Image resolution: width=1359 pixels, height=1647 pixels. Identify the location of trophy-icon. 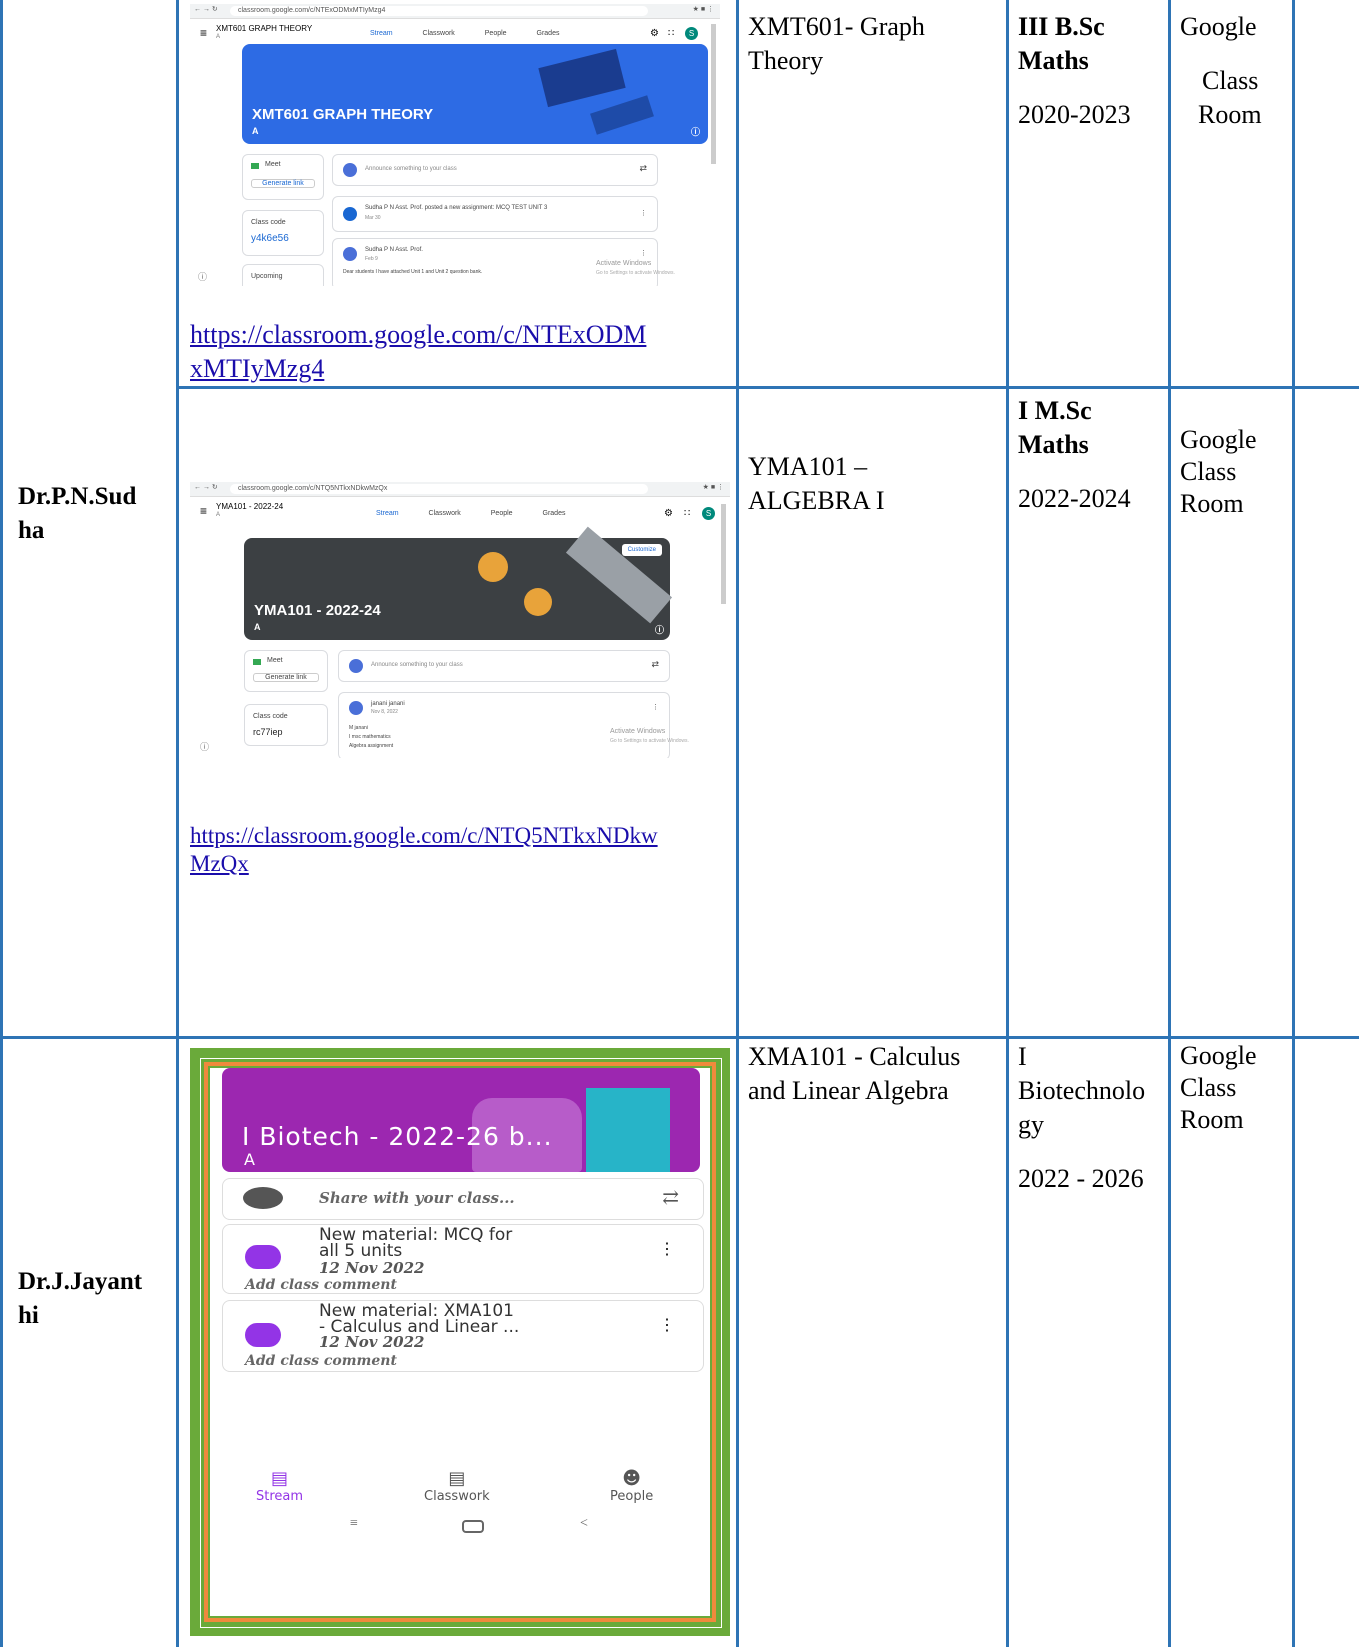
(493, 567).